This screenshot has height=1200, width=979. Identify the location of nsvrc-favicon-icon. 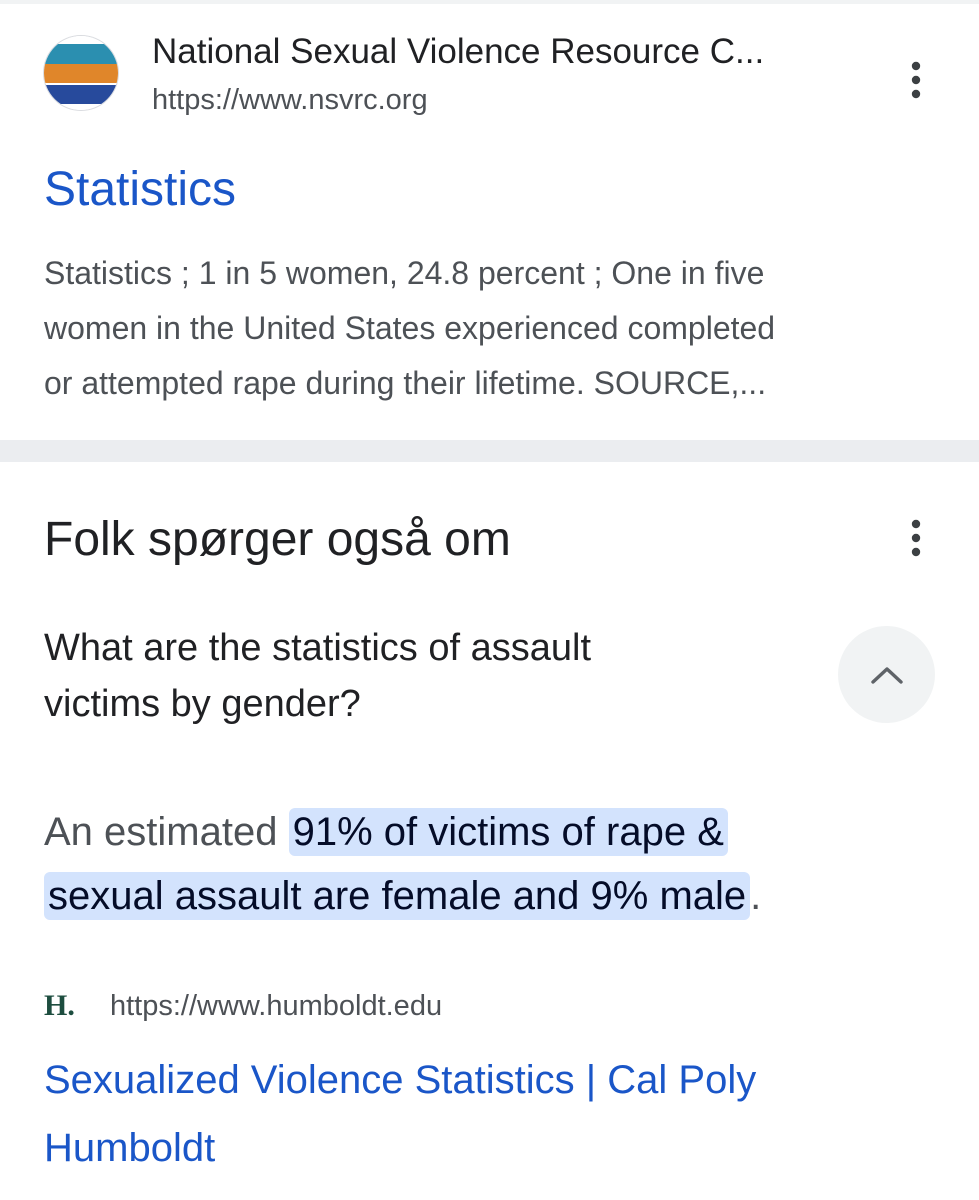
(81, 73).